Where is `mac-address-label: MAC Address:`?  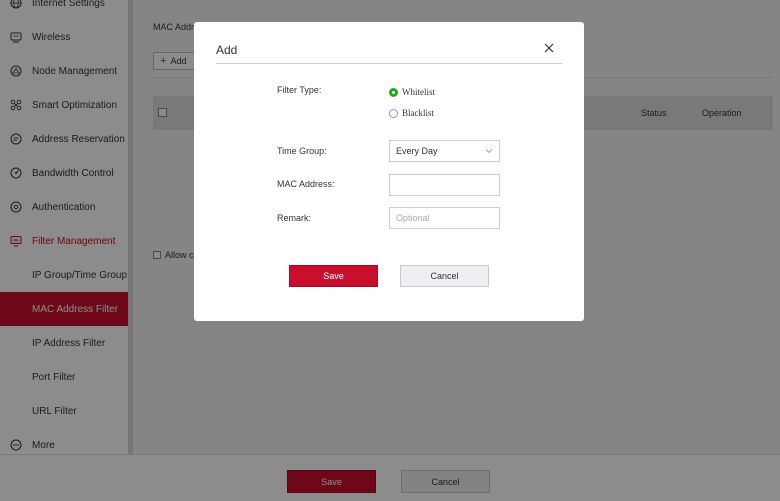
mac-address-label: MAC Address: is located at coordinates (306, 184).